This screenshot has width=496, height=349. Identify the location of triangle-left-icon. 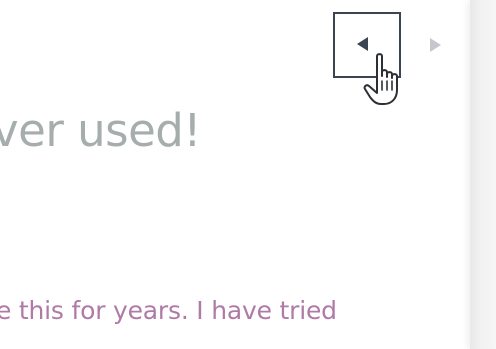
(362, 44).